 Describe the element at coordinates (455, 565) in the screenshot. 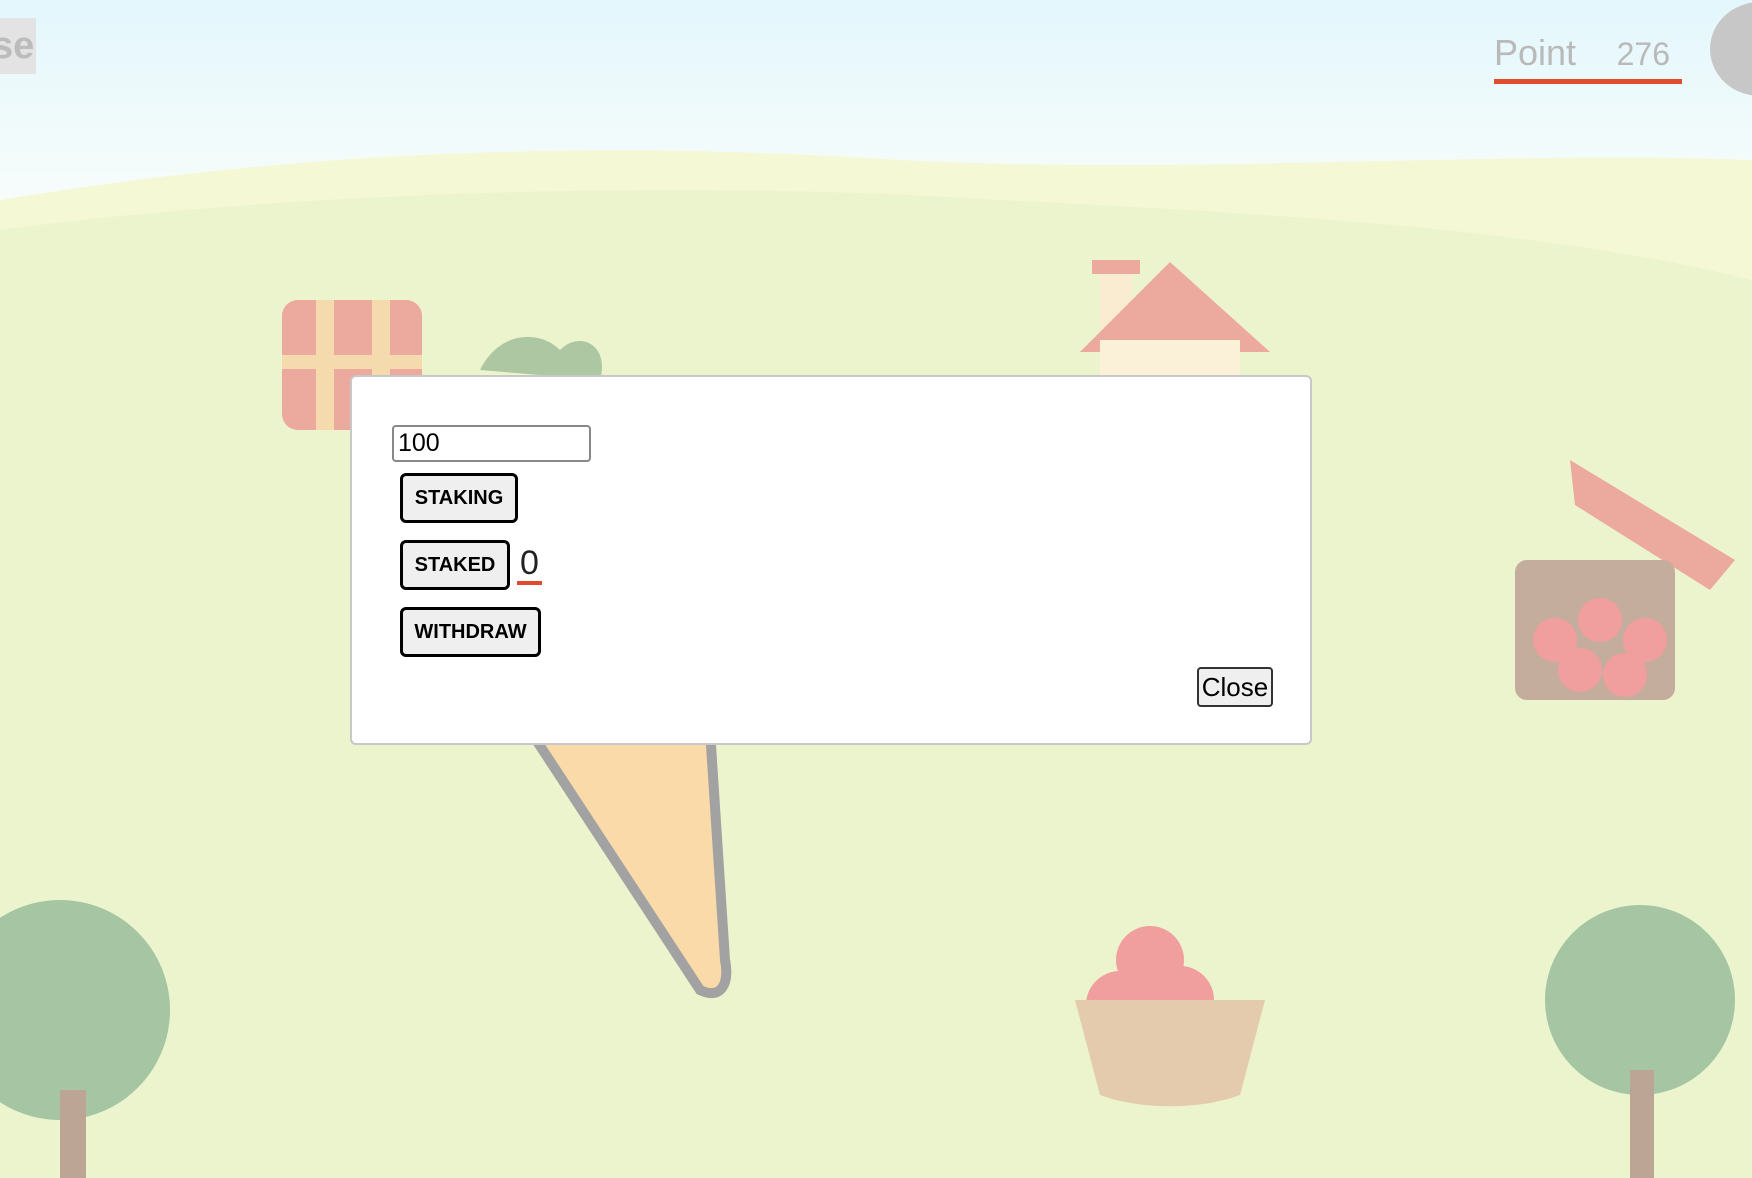

I see `staked-button: STAKED` at that location.